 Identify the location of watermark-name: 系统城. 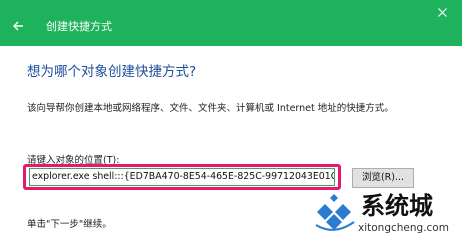
(397, 206).